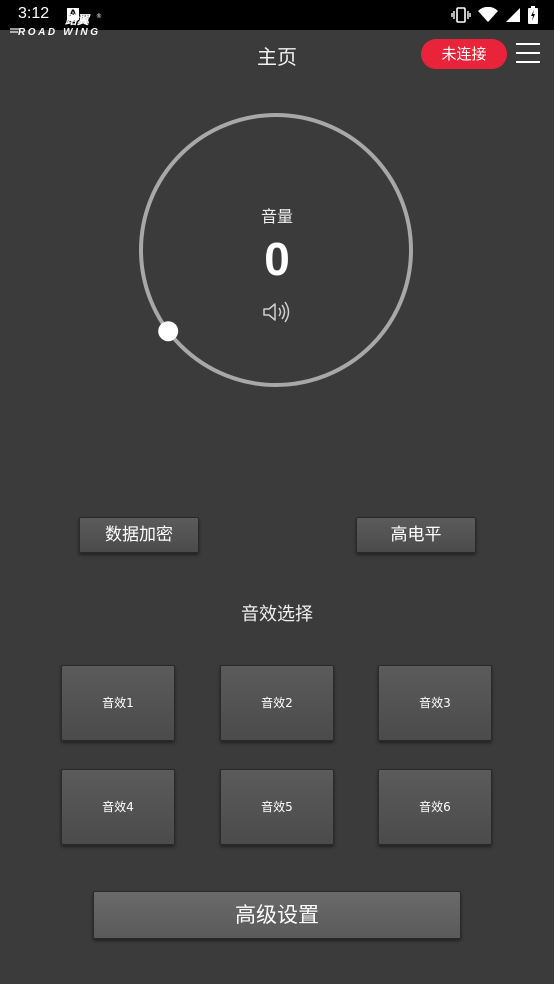 This screenshot has width=554, height=984. What do you see at coordinates (168, 331) in the screenshot?
I see `volume-handle` at bounding box center [168, 331].